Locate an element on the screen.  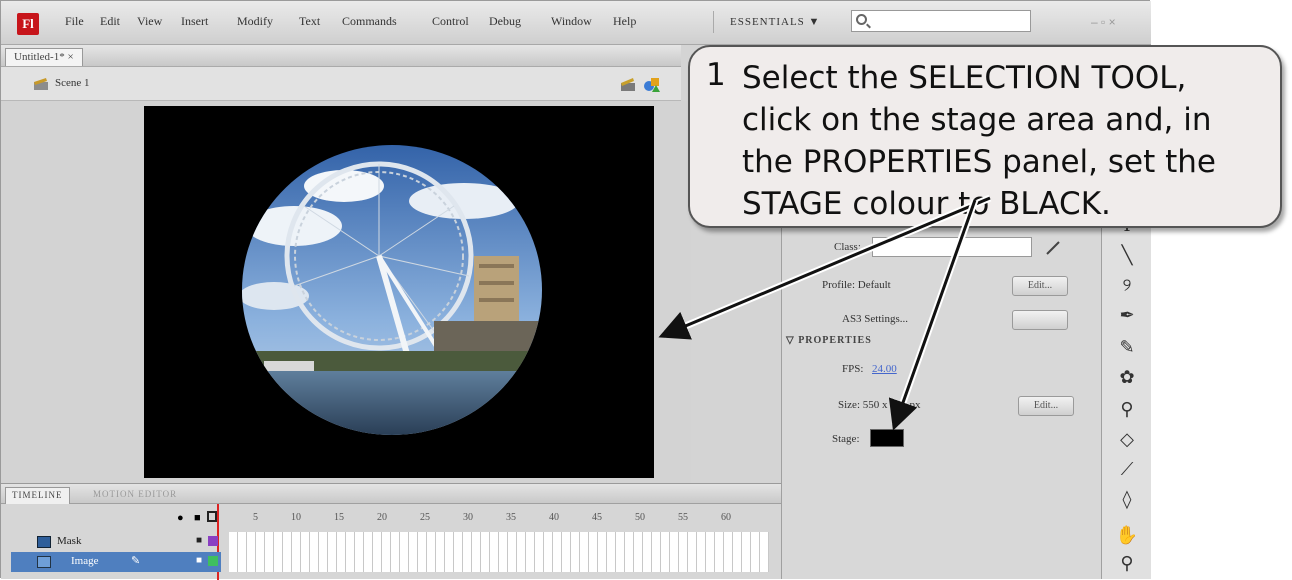
layer-name: Image is located at coordinates (84, 561).